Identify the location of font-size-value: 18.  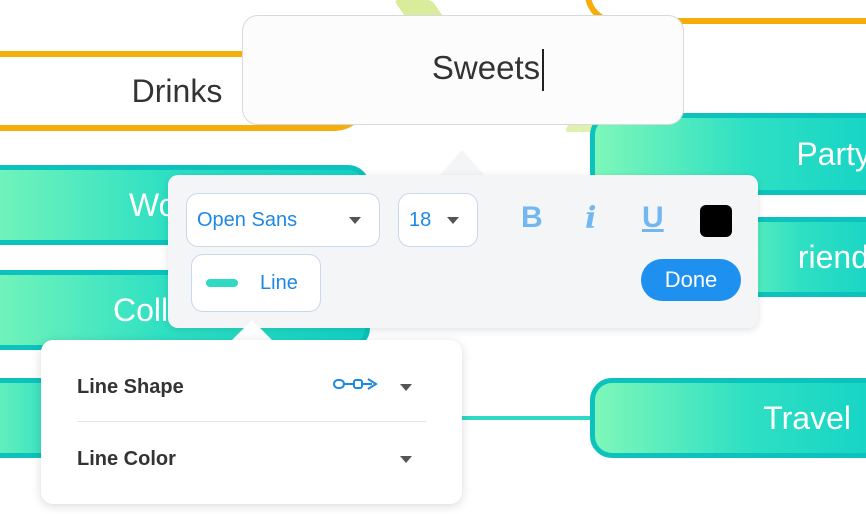
(420, 219).